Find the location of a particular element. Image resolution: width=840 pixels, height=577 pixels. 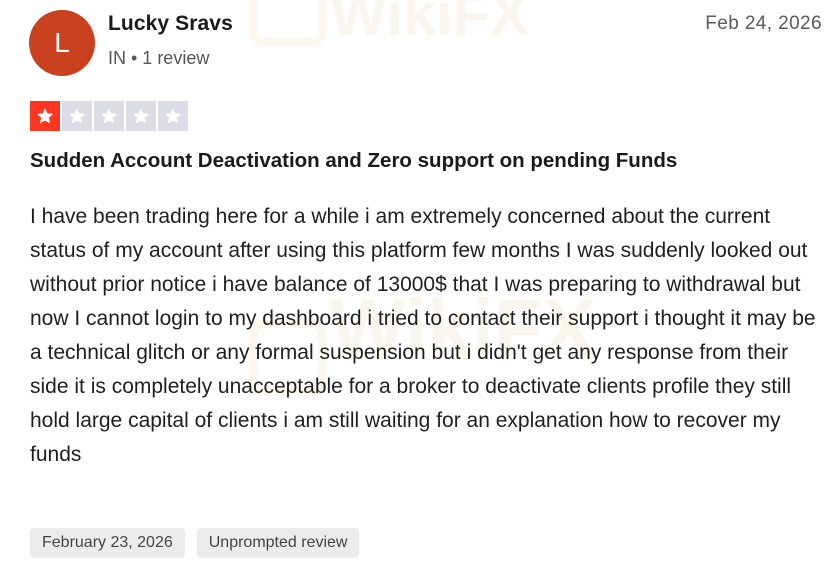

review-type-badge: Unprompted review is located at coordinates (278, 543).